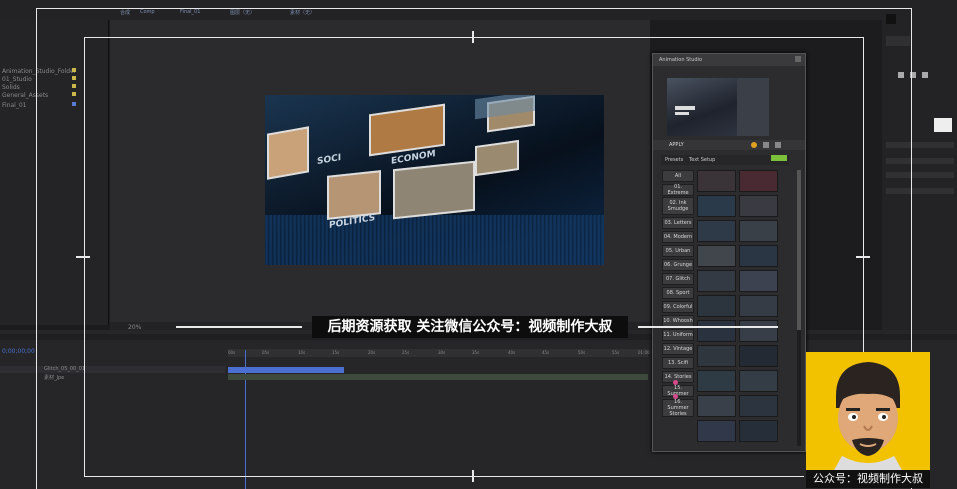 The image size is (957, 489). Describe the element at coordinates (83, 257) in the screenshot. I see `center-mark` at that location.